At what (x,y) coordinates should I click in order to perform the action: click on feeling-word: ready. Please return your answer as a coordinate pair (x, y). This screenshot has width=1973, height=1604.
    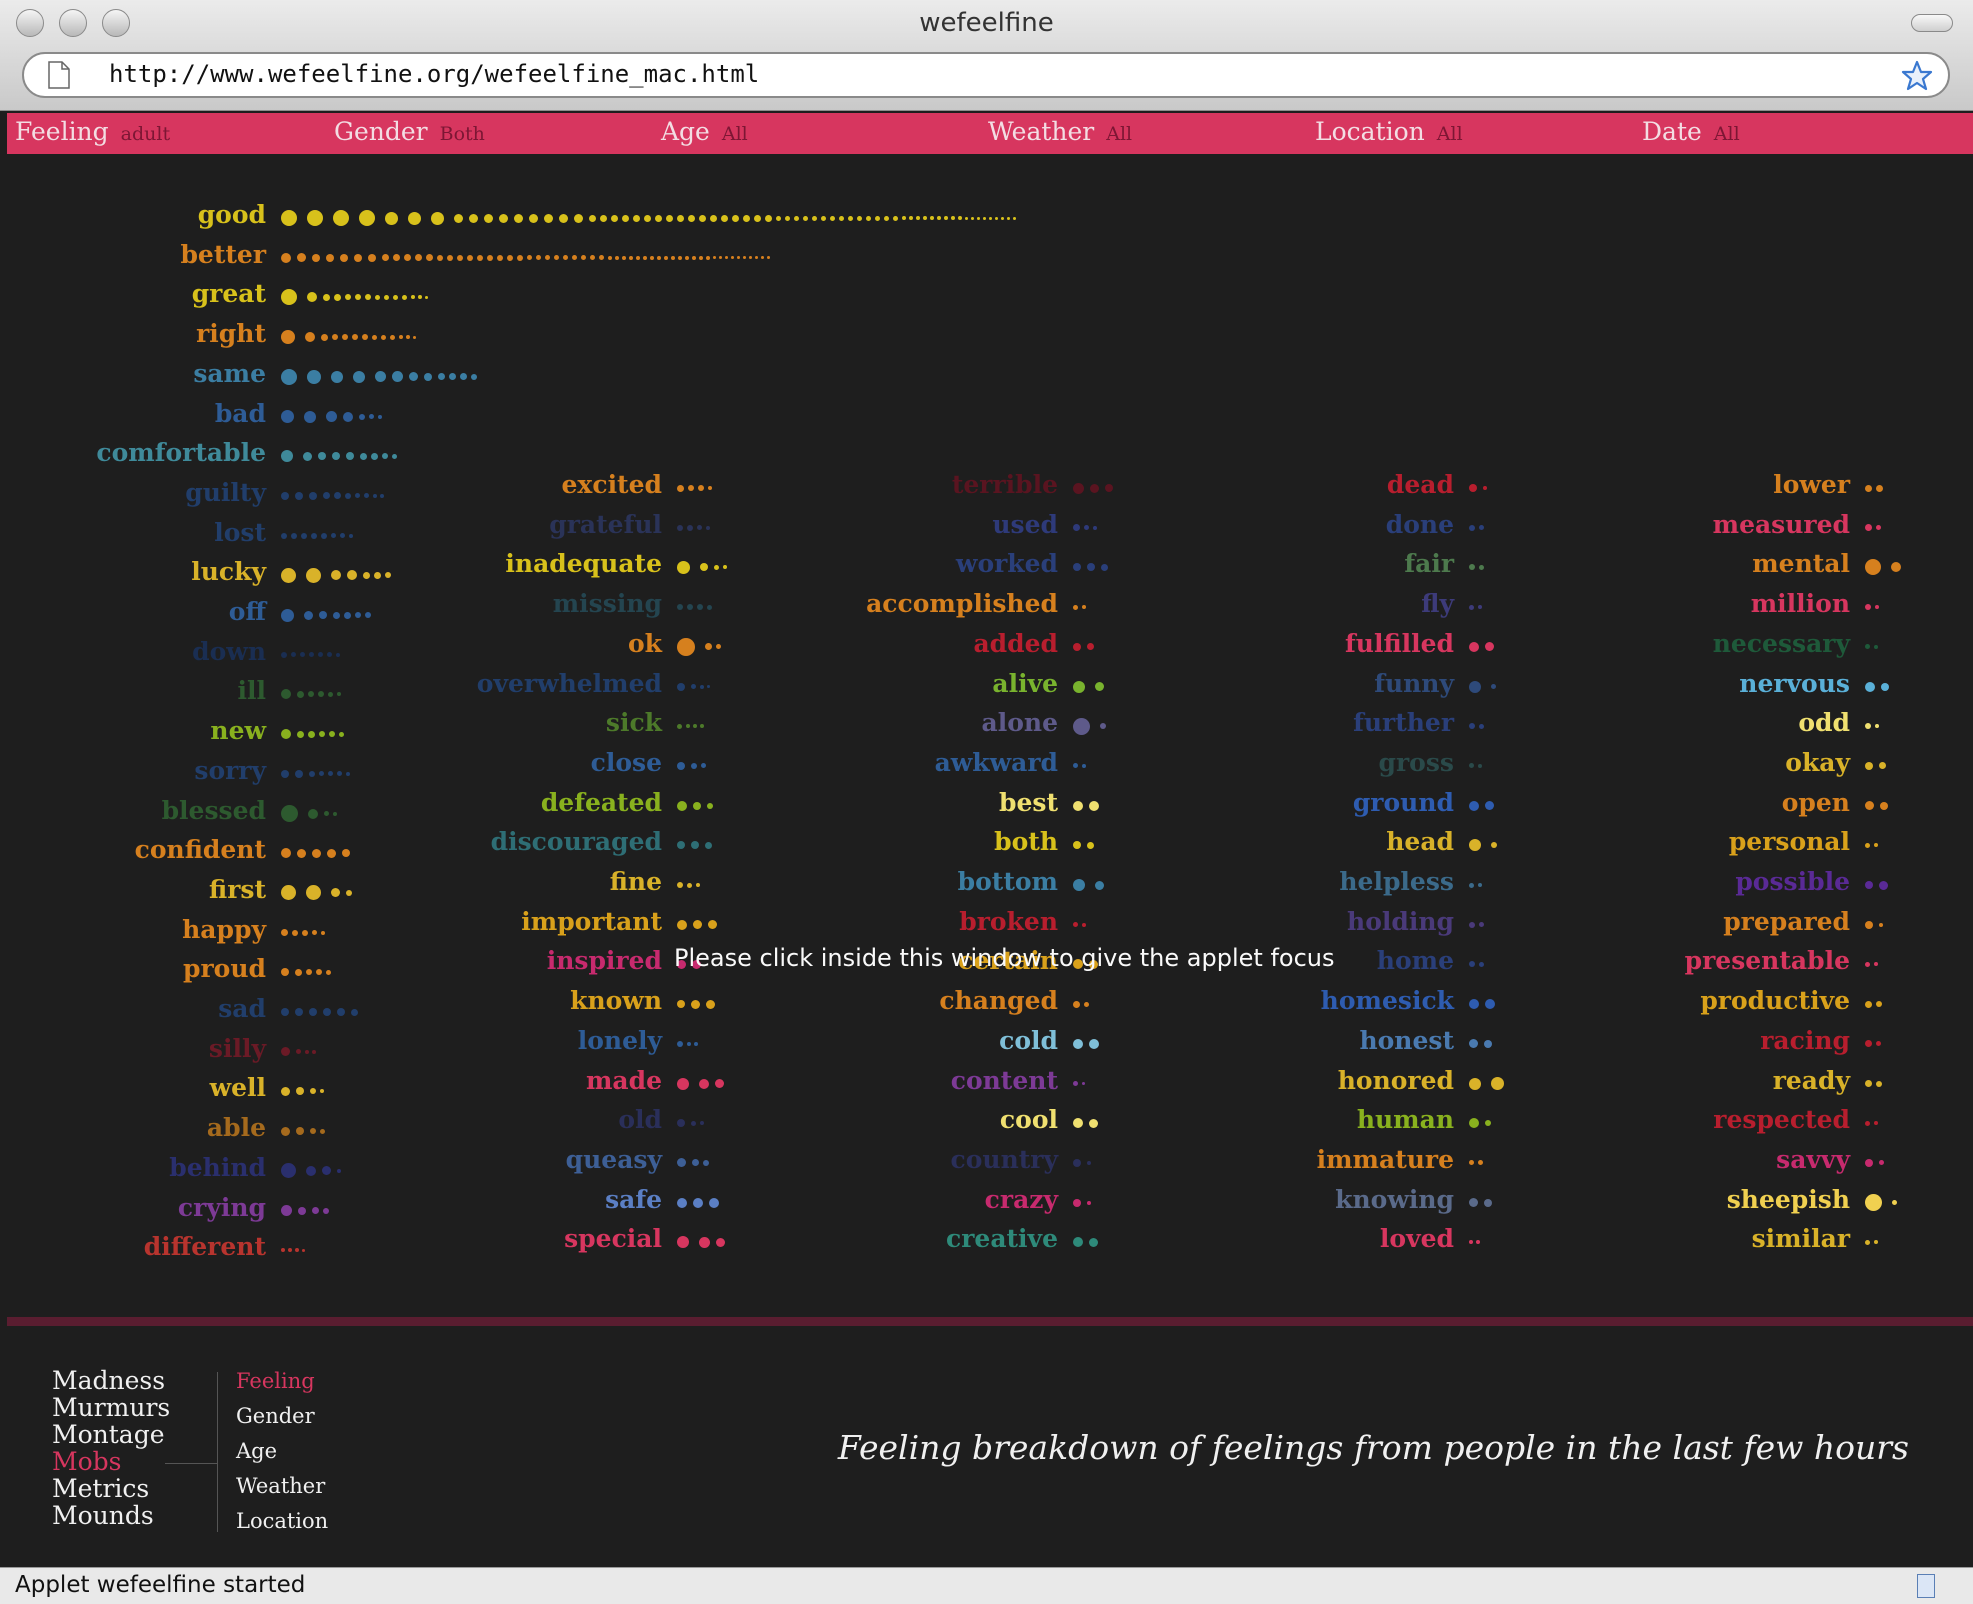
    Looking at the image, I should click on (1811, 1080).